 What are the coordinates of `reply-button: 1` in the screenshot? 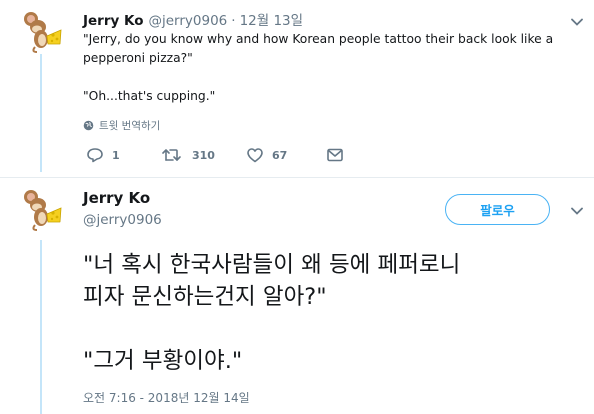 It's located at (103, 155).